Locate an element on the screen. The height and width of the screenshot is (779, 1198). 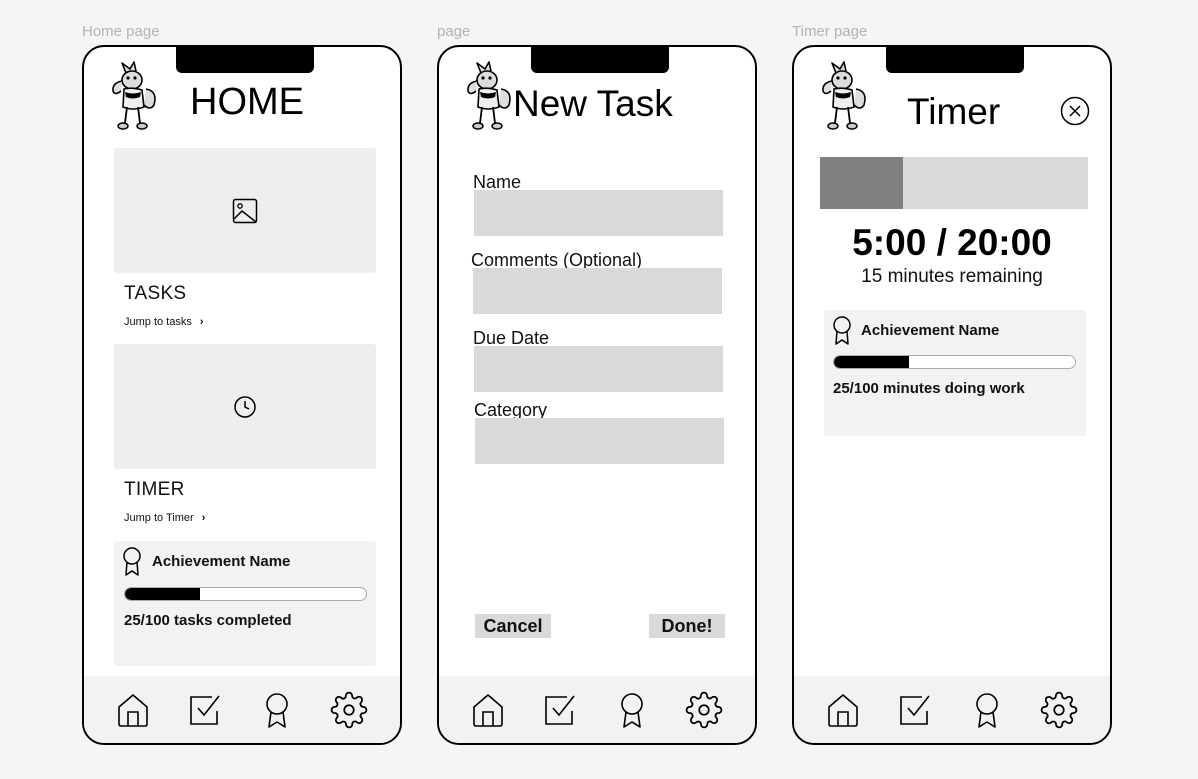
clock-icon is located at coordinates (245, 406).